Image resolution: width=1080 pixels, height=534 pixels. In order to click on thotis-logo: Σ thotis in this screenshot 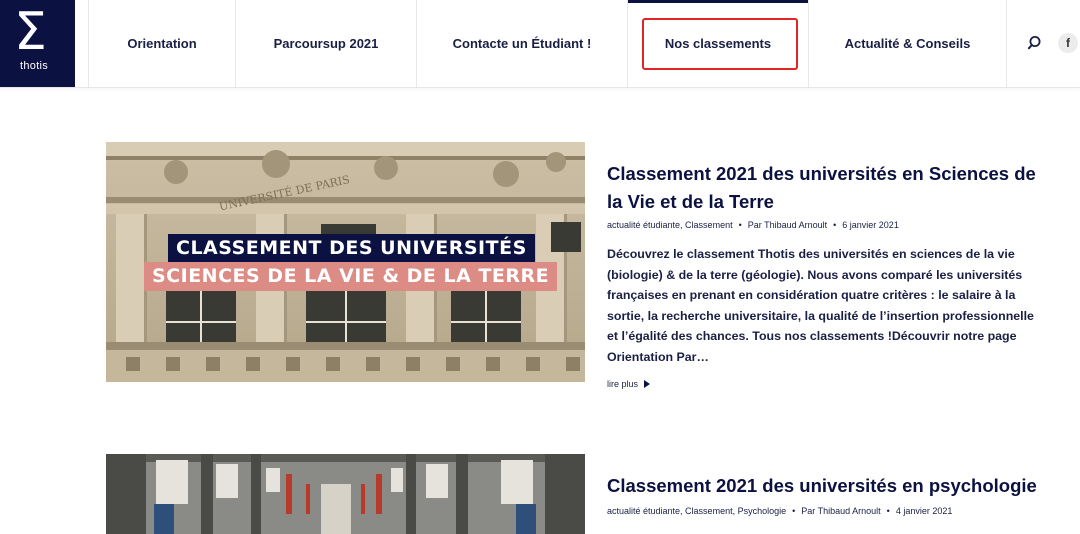, I will do `click(37, 43)`.